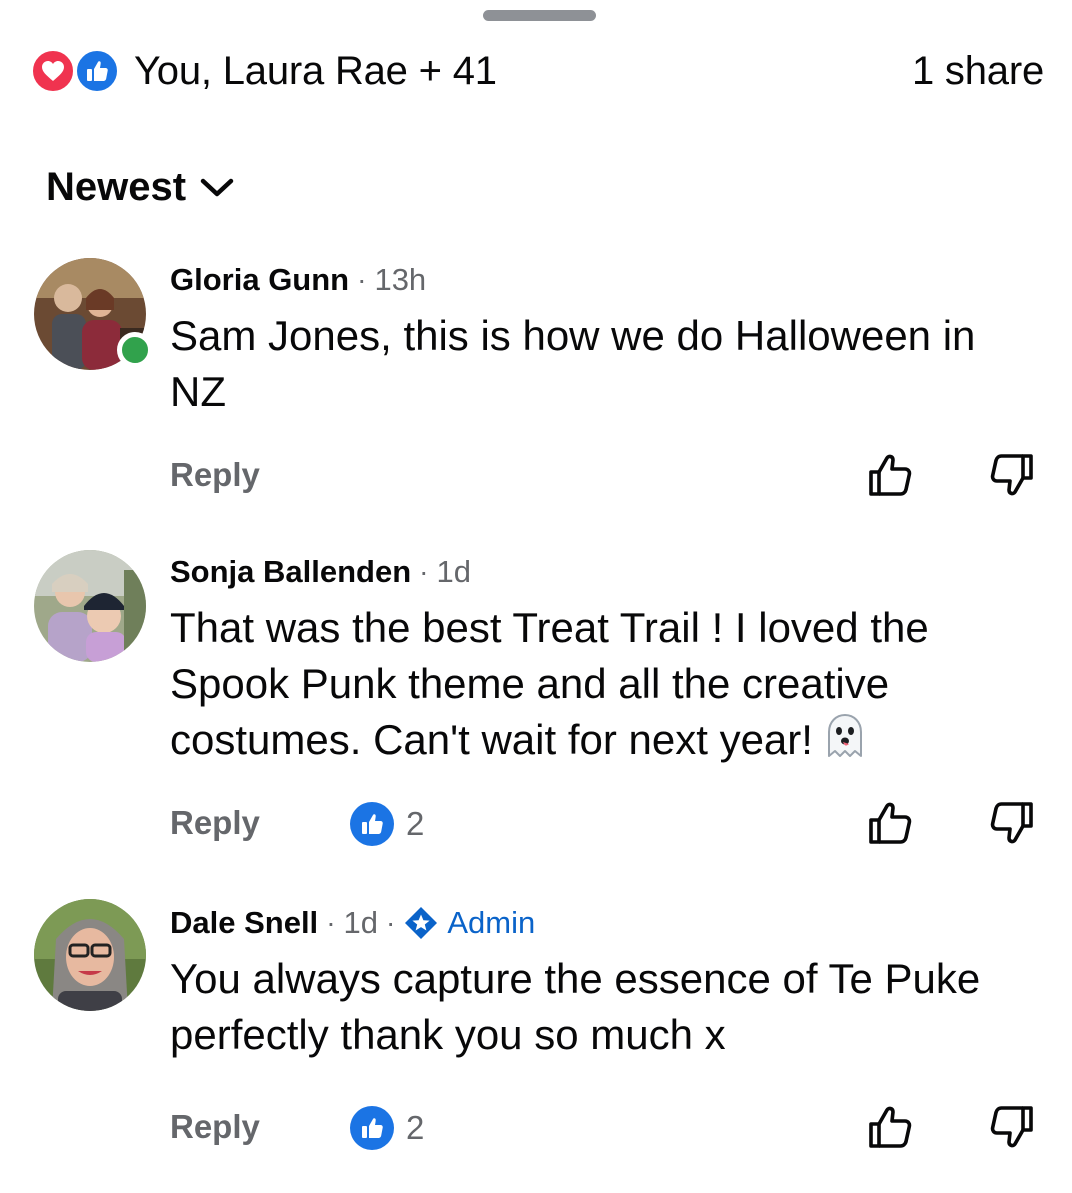 The image size is (1072, 1193). I want to click on sheet-drag-handle, so click(539, 15).